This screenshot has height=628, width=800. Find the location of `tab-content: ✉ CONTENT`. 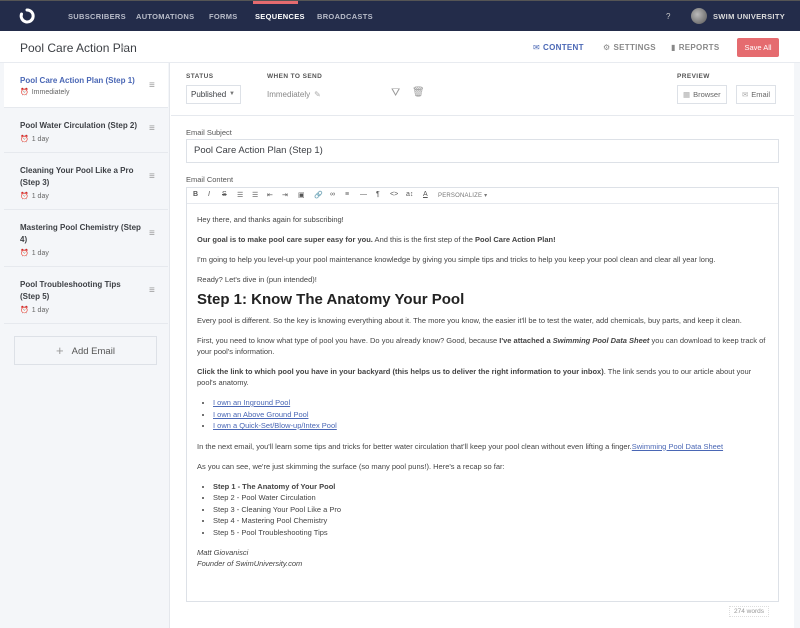

tab-content: ✉ CONTENT is located at coordinates (558, 47).